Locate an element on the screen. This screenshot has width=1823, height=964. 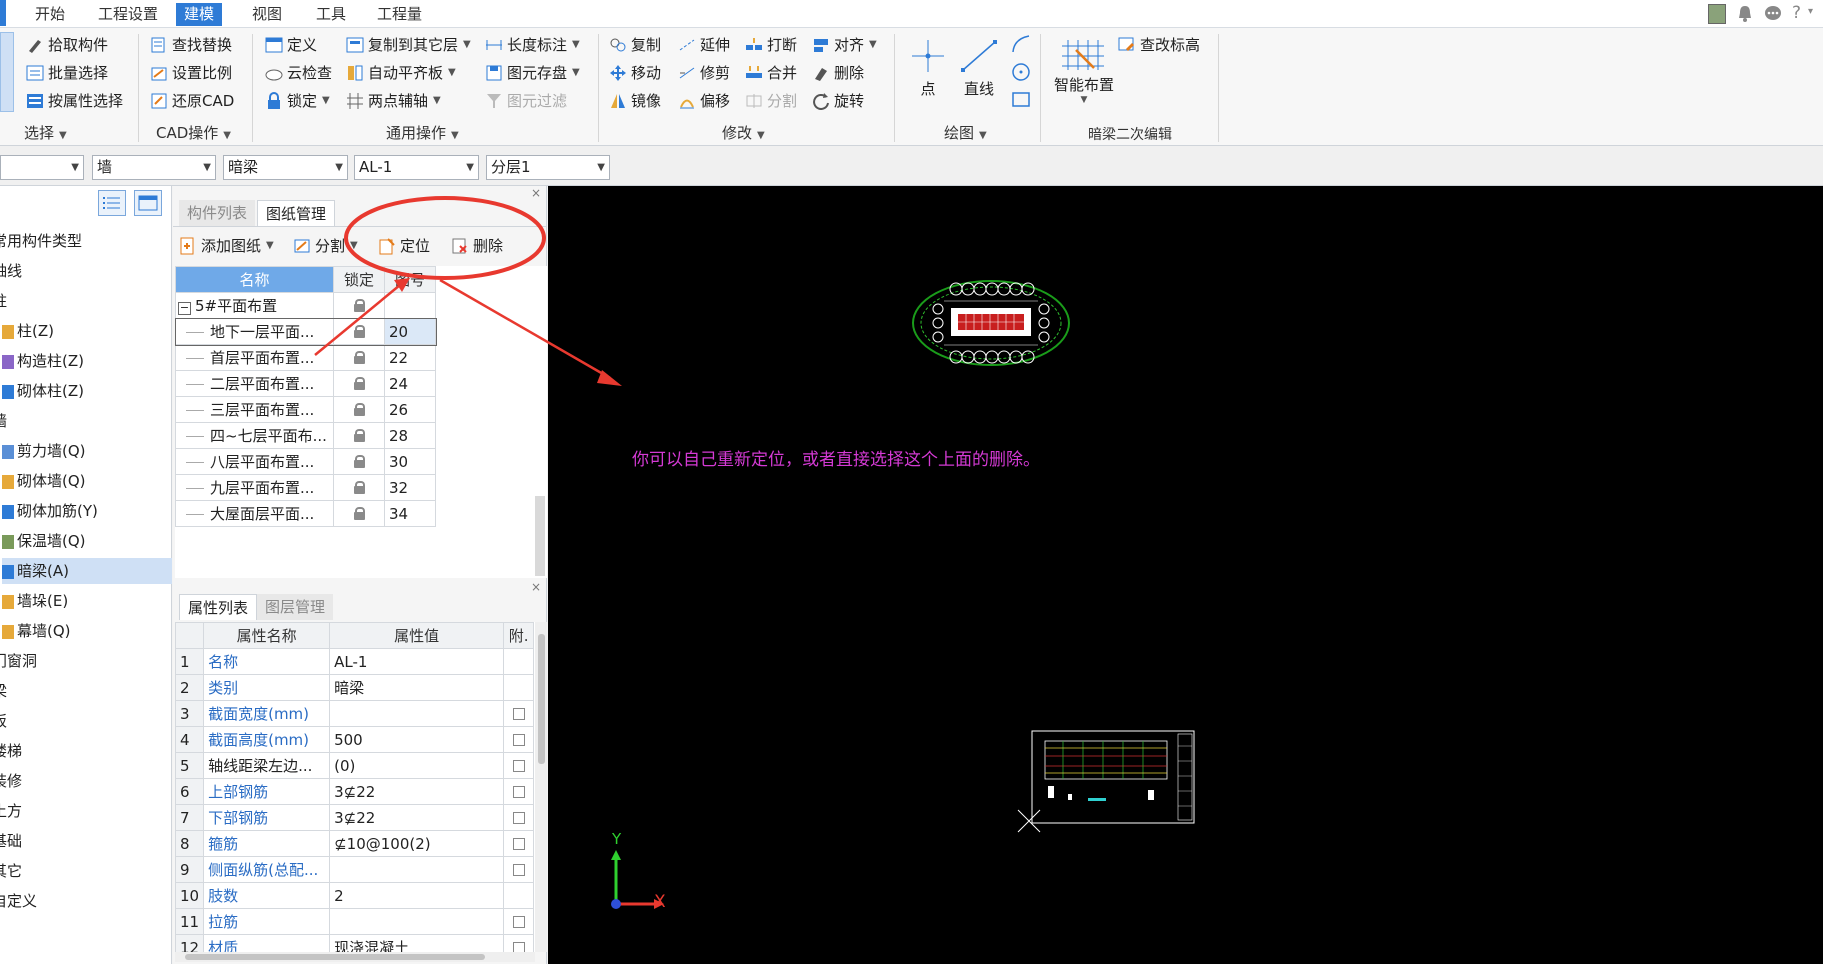
tree-item: 暗梁(A) is located at coordinates (87, 571).